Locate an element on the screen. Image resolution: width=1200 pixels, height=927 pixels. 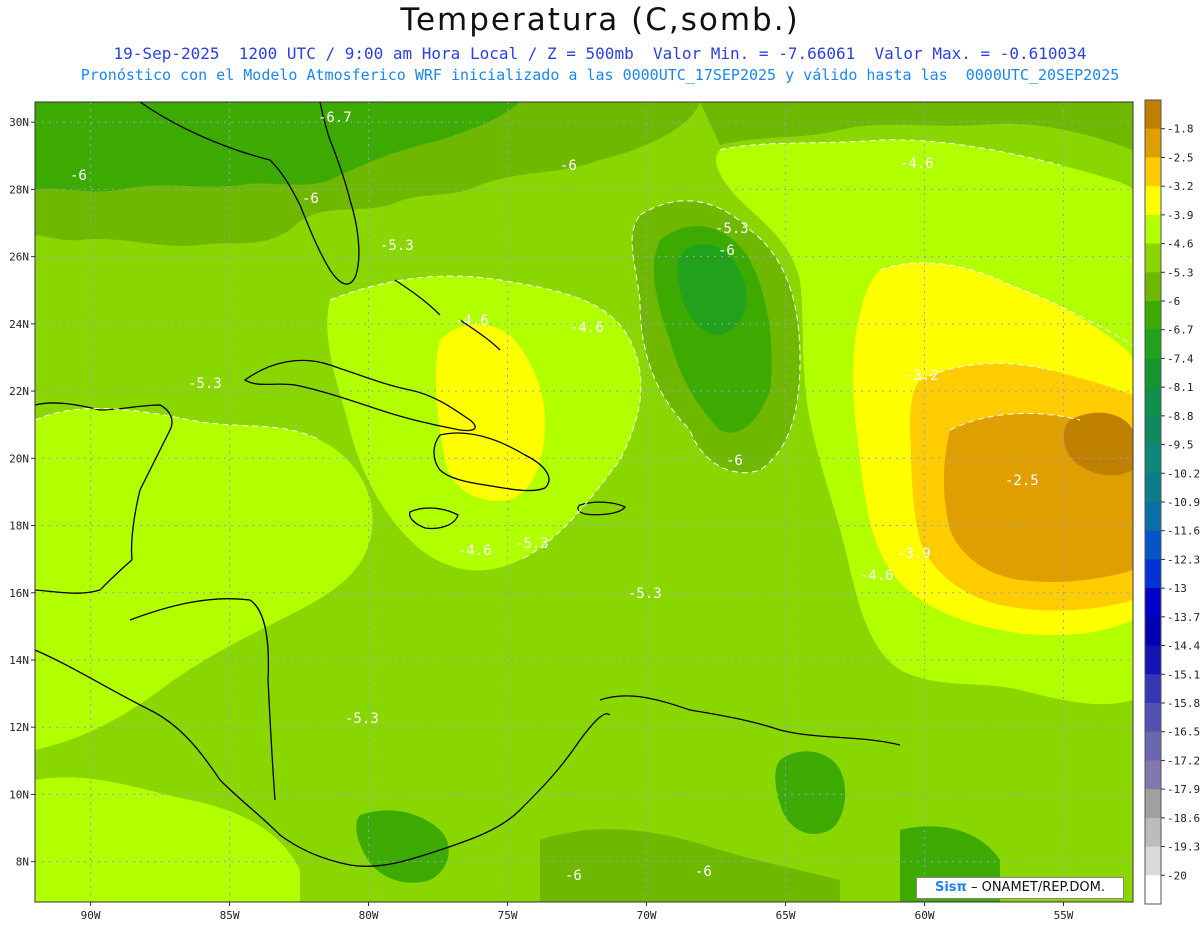
lon-label: 85W is located at coordinates (230, 915).